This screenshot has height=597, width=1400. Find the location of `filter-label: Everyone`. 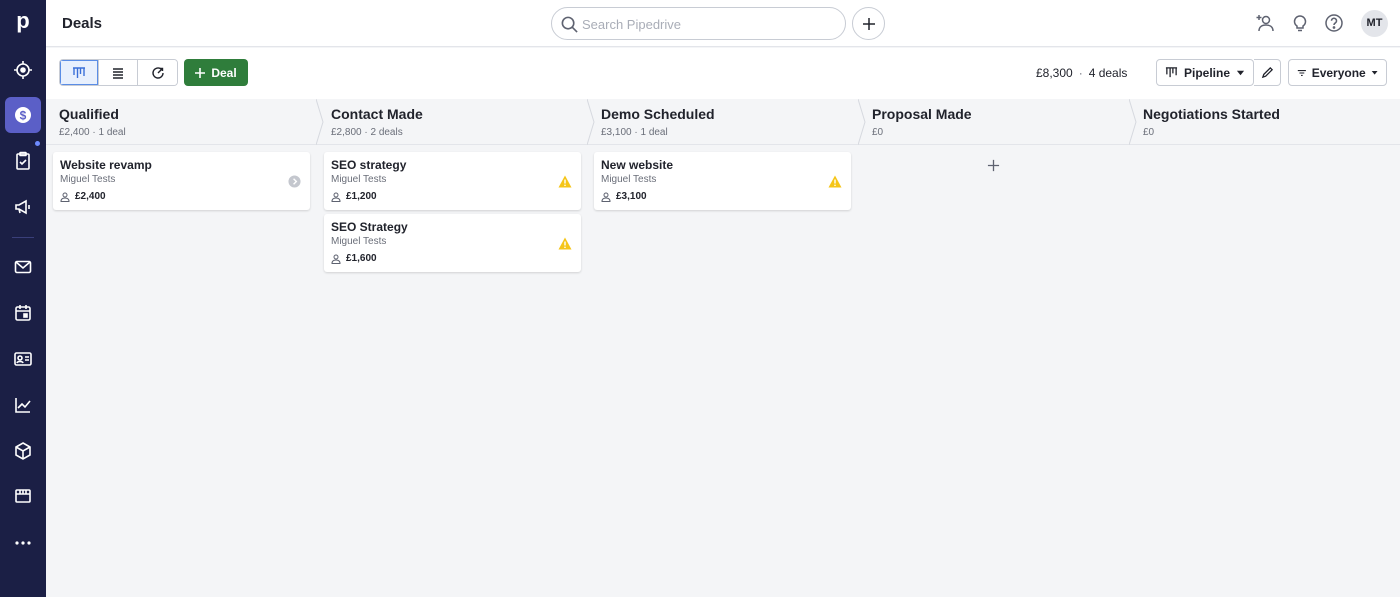

filter-label: Everyone is located at coordinates (1338, 72).